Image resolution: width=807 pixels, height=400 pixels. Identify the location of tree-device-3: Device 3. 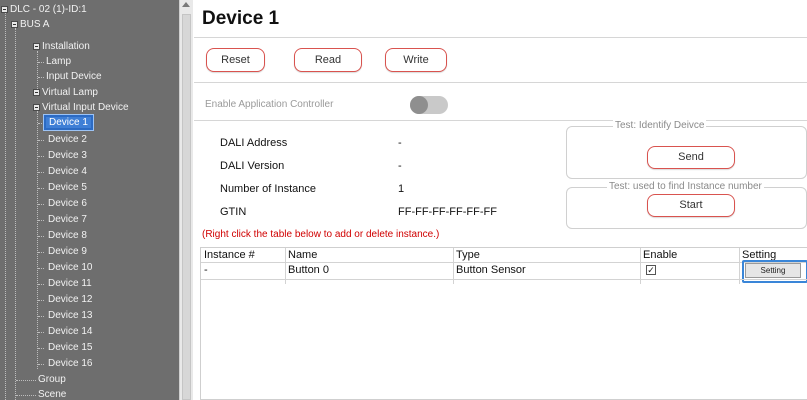
(67, 155).